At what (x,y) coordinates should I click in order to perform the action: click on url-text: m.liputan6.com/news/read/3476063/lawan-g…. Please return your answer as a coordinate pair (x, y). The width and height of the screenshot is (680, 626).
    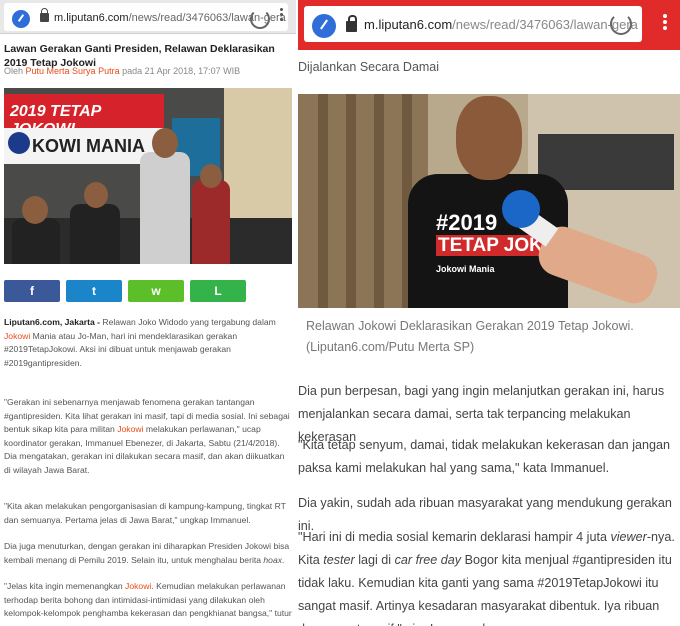
    Looking at the image, I should click on (501, 24).